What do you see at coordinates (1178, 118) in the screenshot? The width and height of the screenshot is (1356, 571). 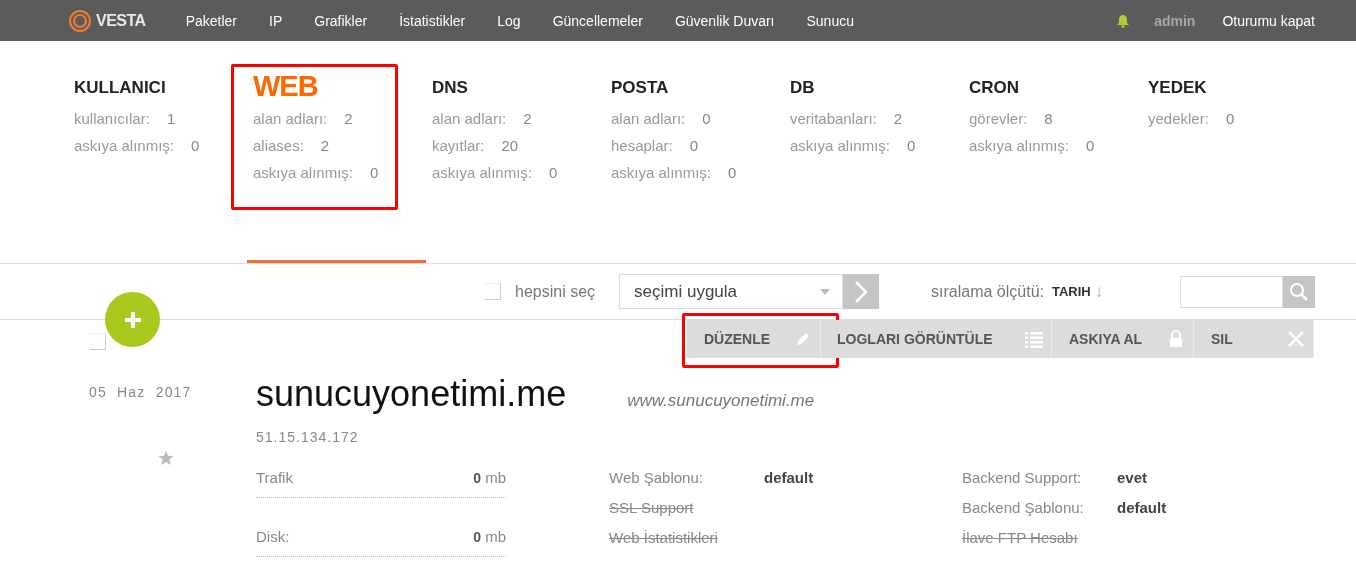 I see `stat-label: yedekler:` at bounding box center [1178, 118].